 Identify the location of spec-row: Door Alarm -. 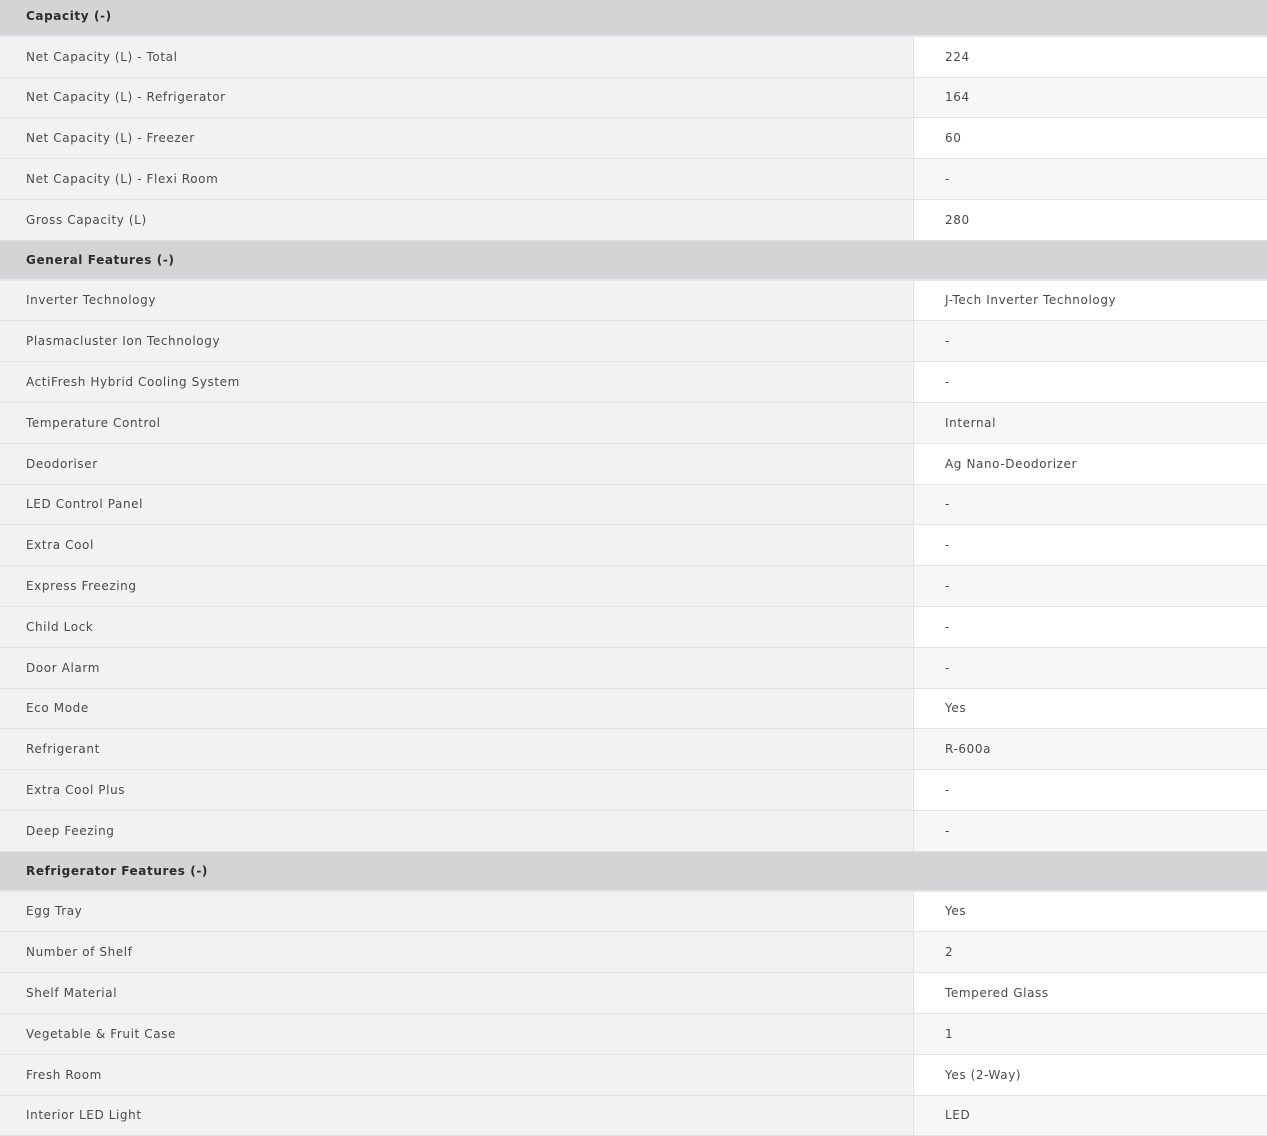
(633, 668).